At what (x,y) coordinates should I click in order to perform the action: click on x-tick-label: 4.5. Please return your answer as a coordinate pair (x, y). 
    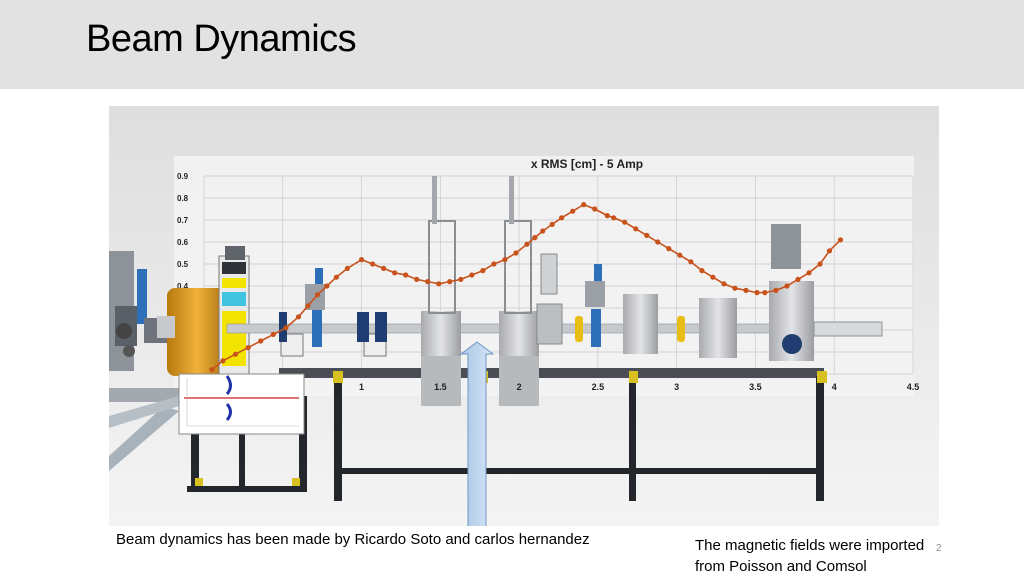
    Looking at the image, I should click on (913, 387).